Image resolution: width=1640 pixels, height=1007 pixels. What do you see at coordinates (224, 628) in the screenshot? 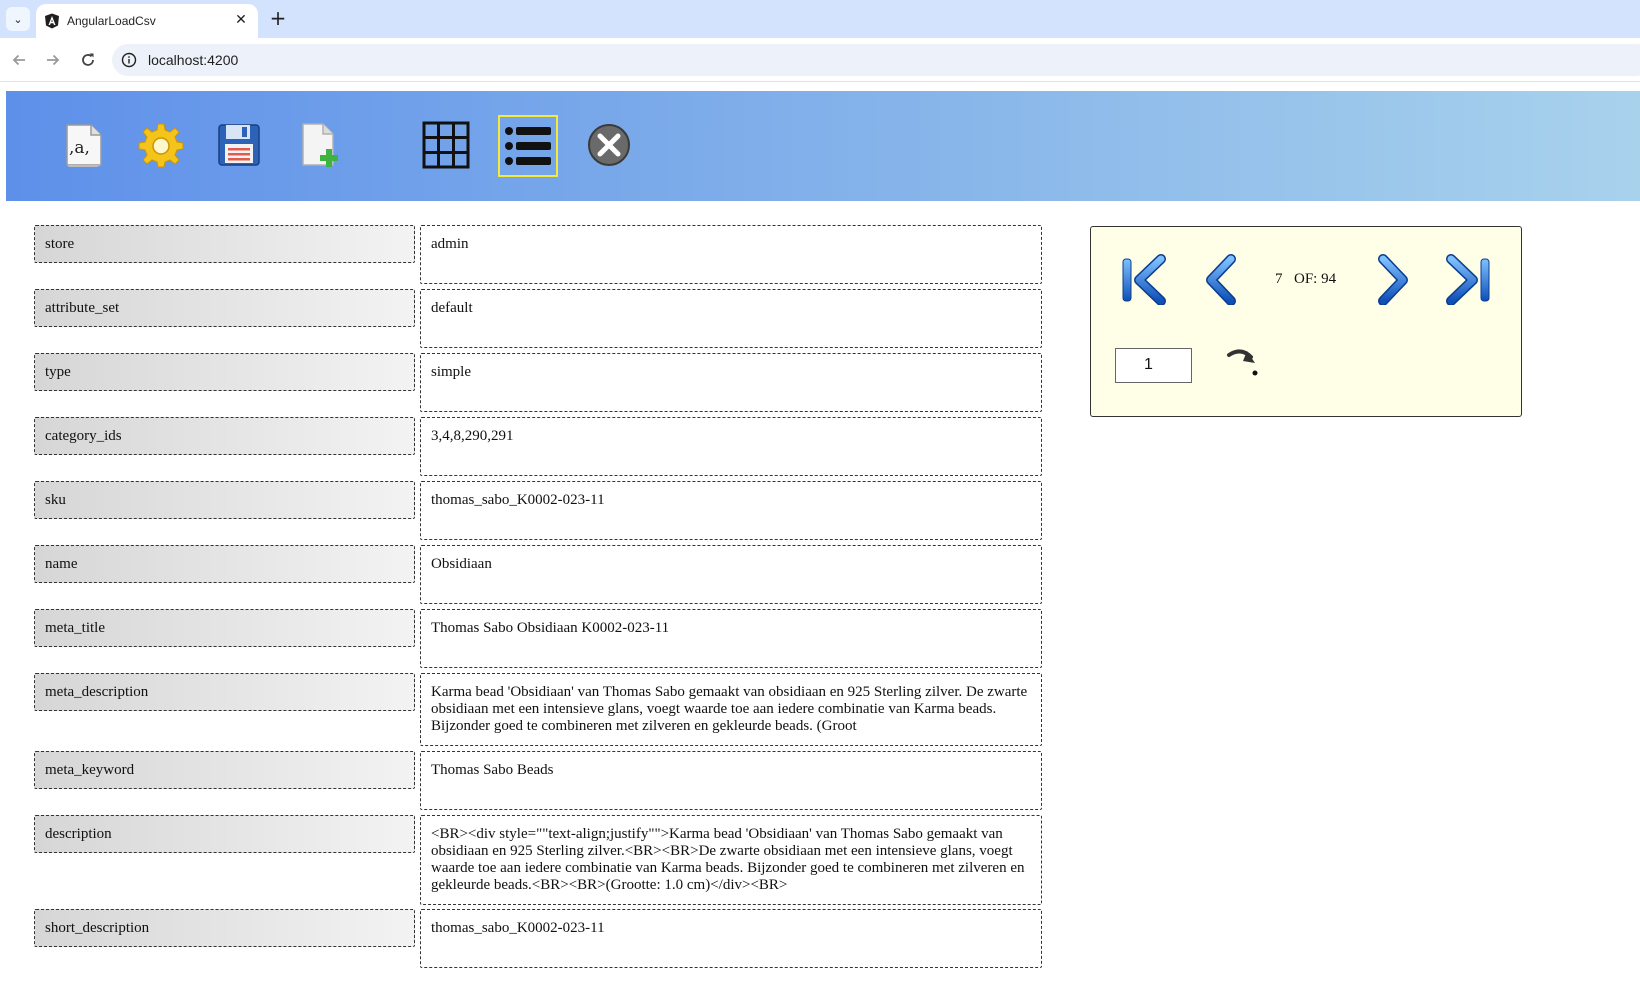
I see `field-label: meta_title` at bounding box center [224, 628].